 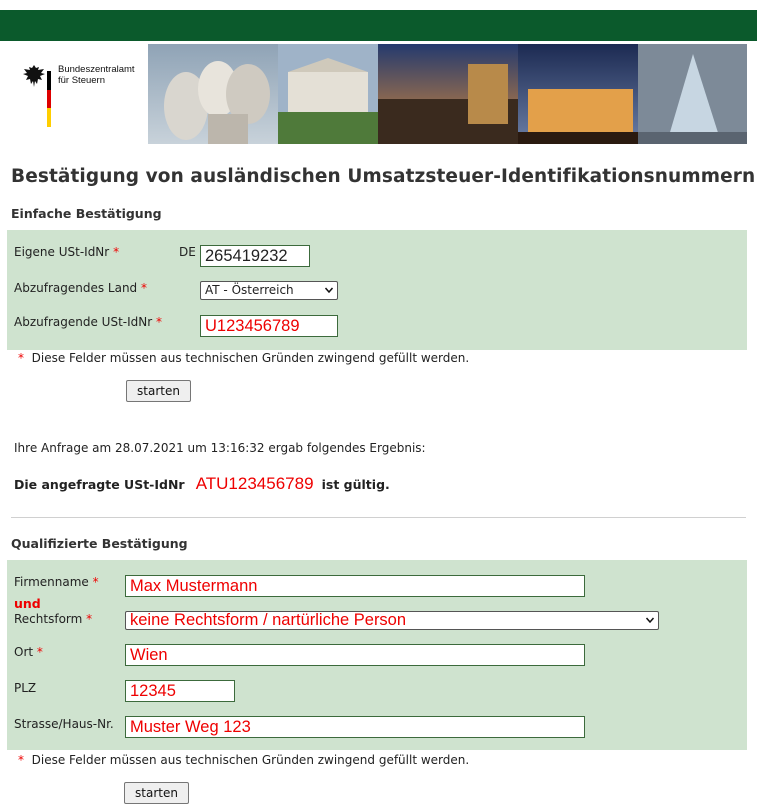 What do you see at coordinates (269, 326) in the screenshot?
I see `query-vat-input: U123456789` at bounding box center [269, 326].